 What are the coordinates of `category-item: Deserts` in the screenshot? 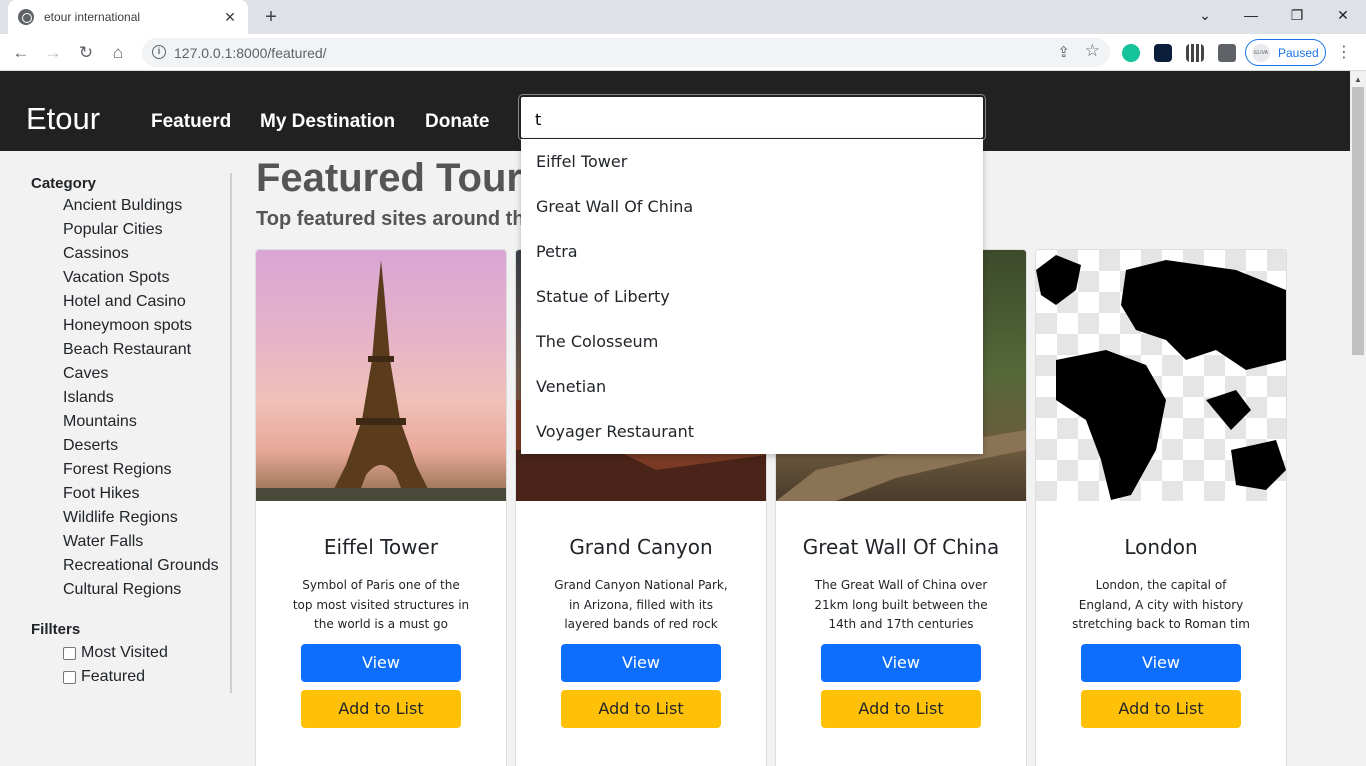 It's located at (147, 447).